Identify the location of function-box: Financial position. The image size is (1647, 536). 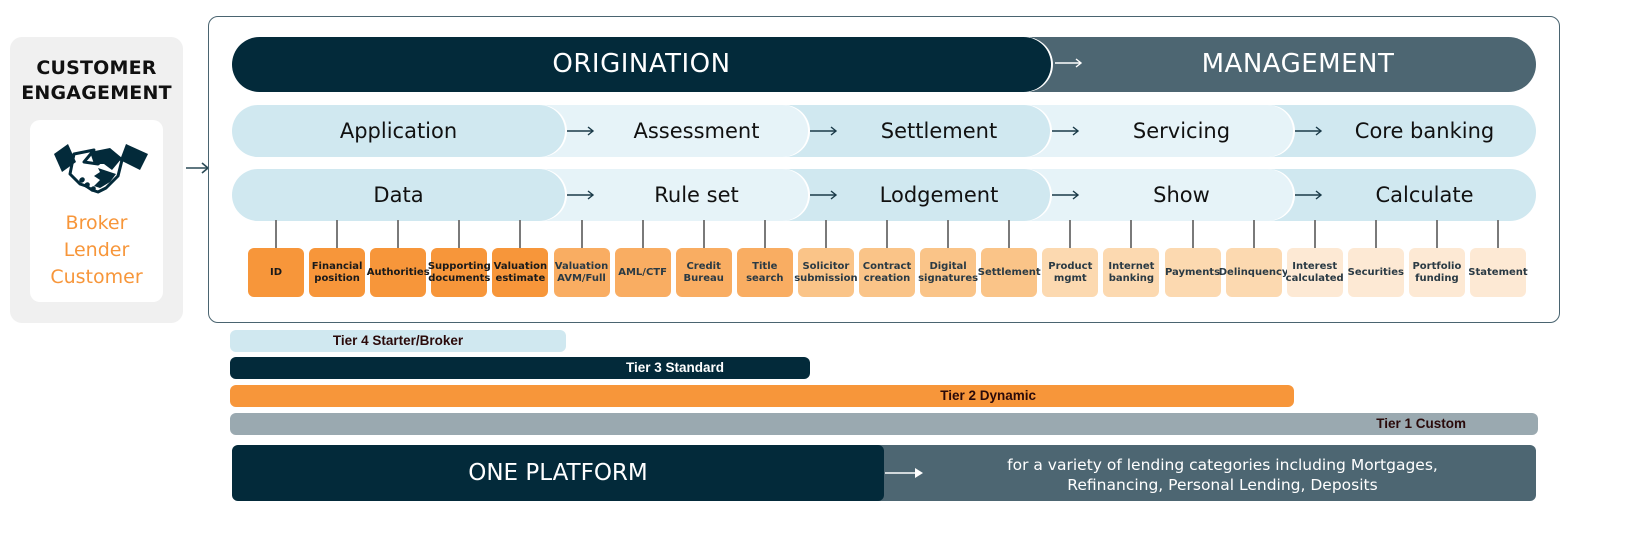
(337, 272).